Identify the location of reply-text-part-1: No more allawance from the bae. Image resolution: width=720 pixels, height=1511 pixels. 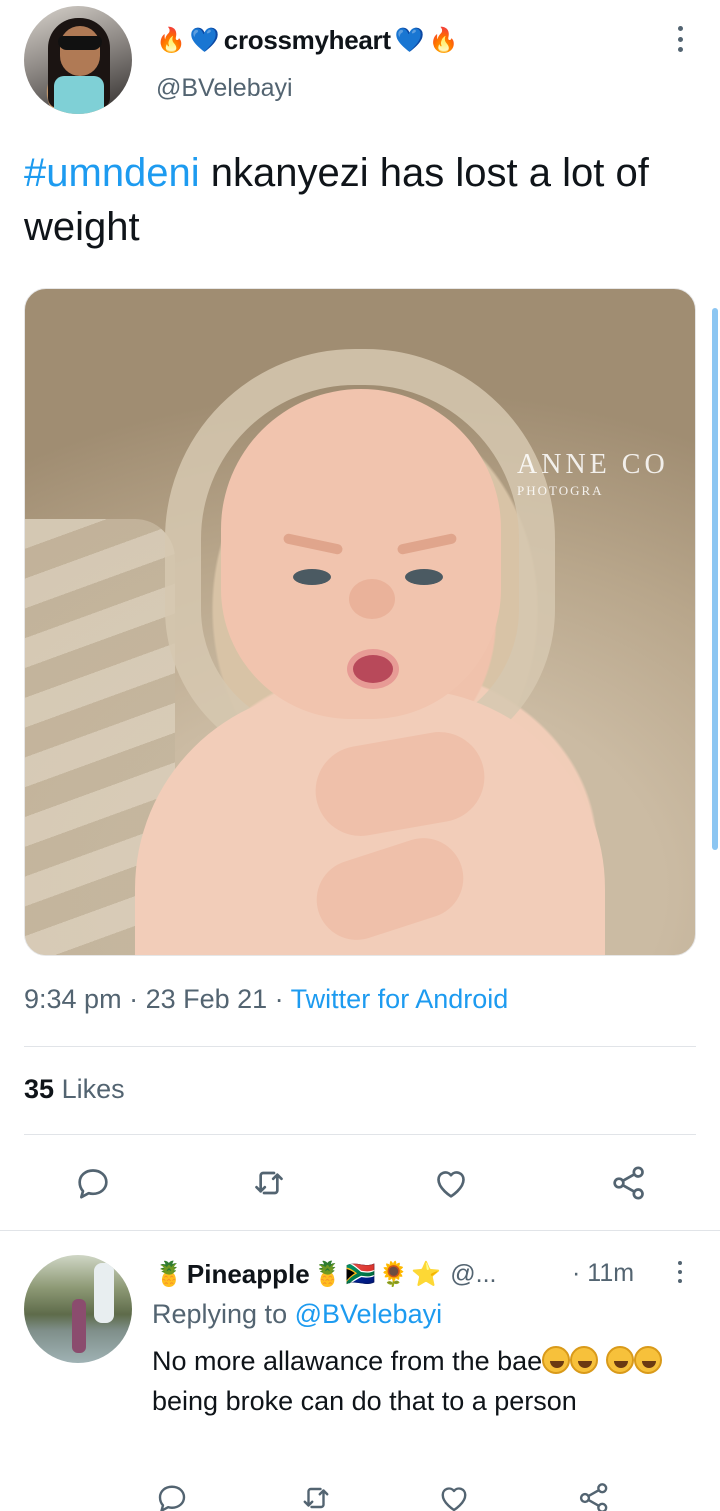
(347, 1361).